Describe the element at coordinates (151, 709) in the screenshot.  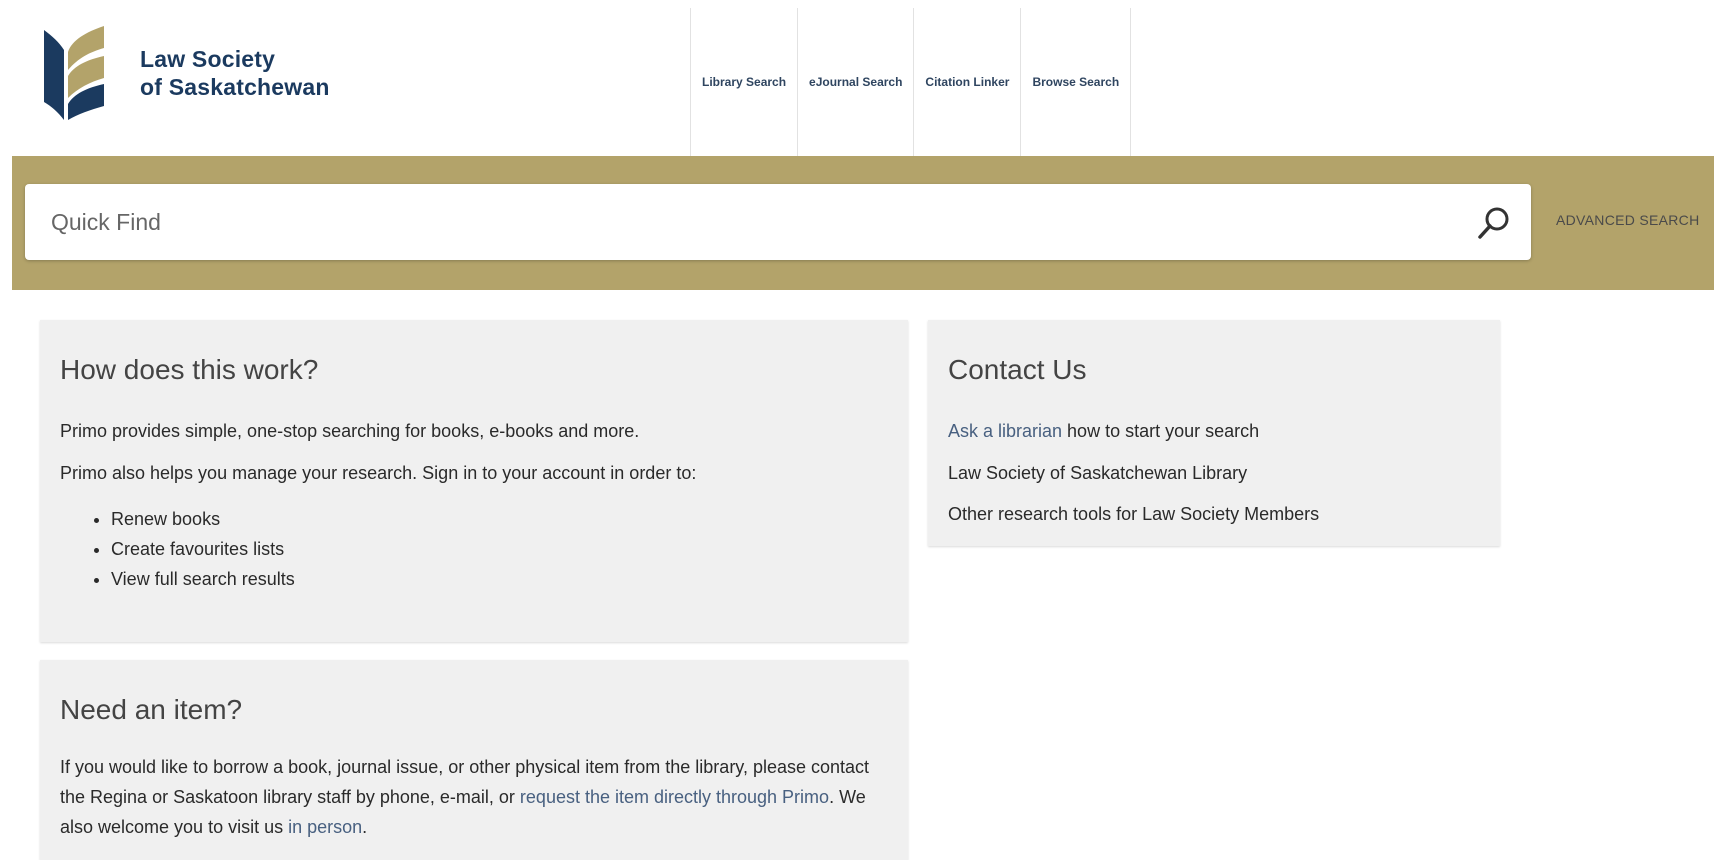
I see `need-an-item-title: Need an item?` at that location.